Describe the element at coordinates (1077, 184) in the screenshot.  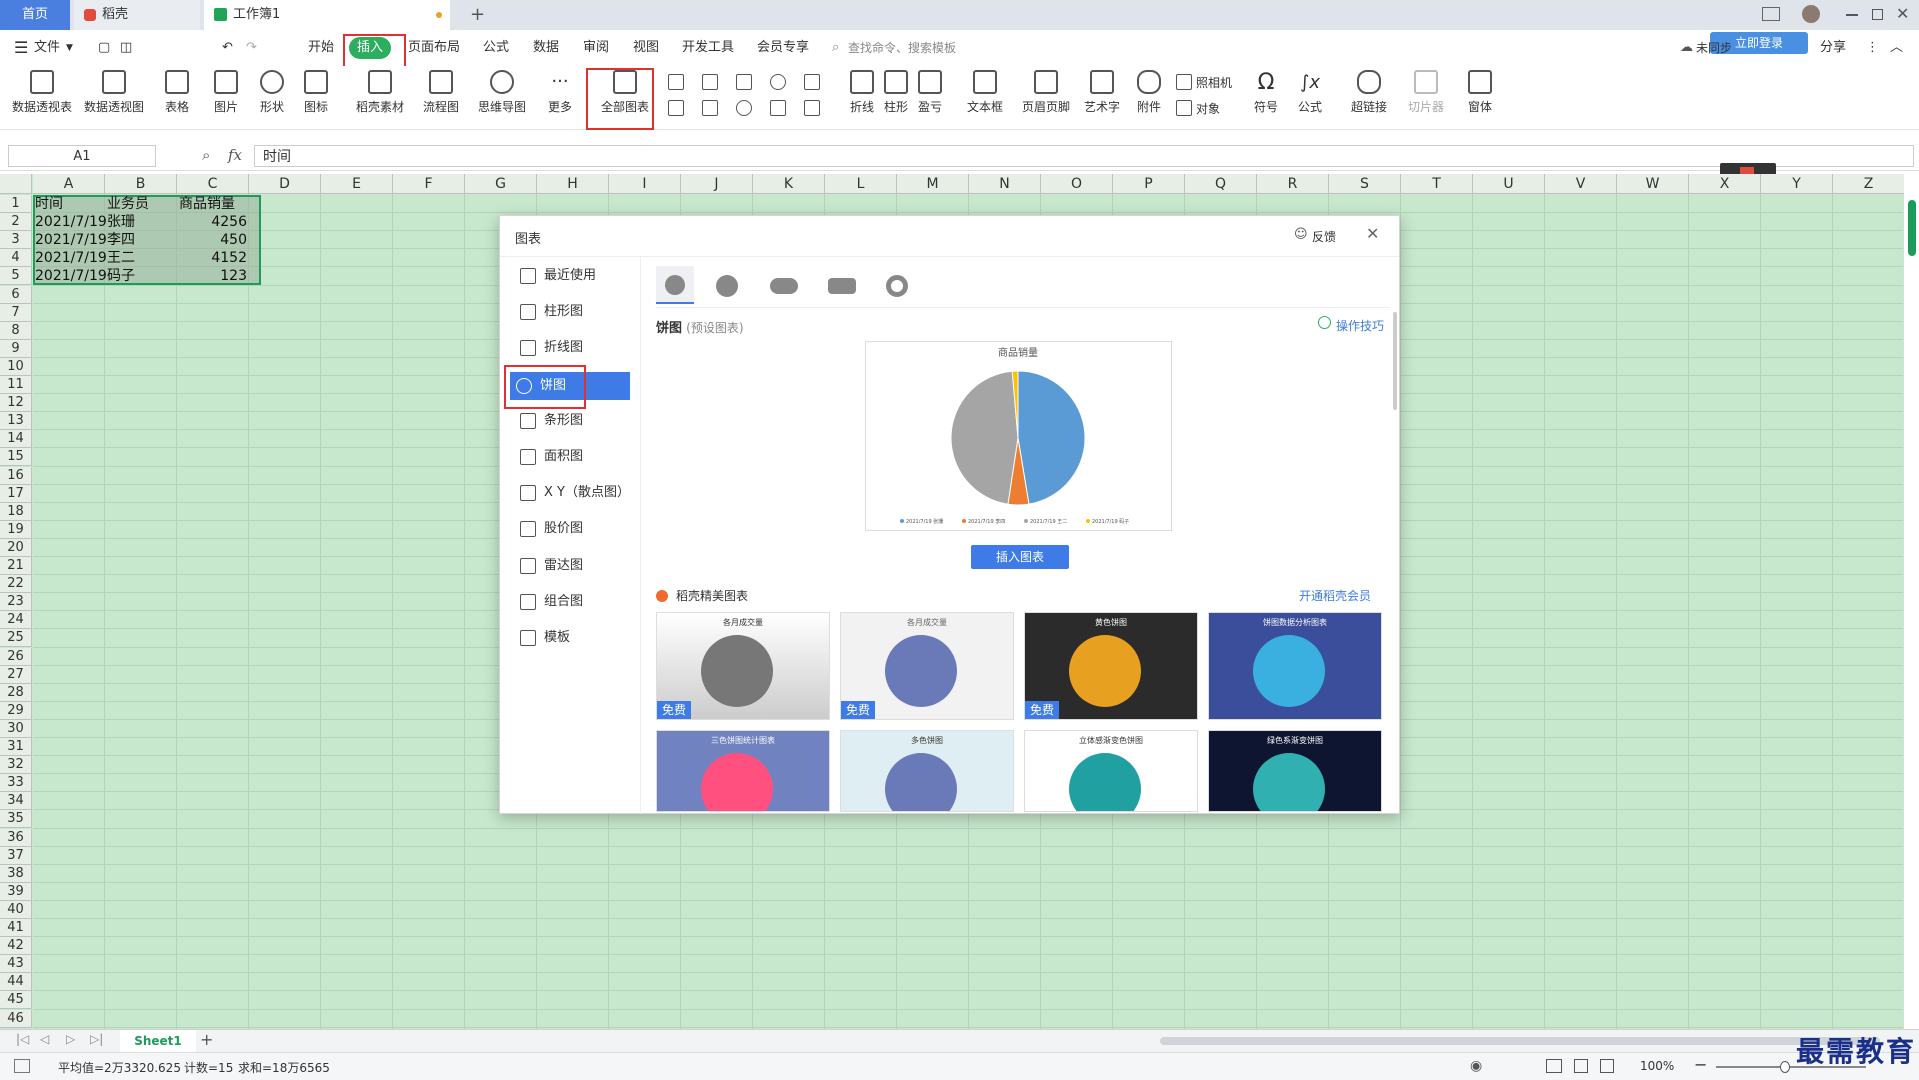
I see `column-header-O: O` at that location.